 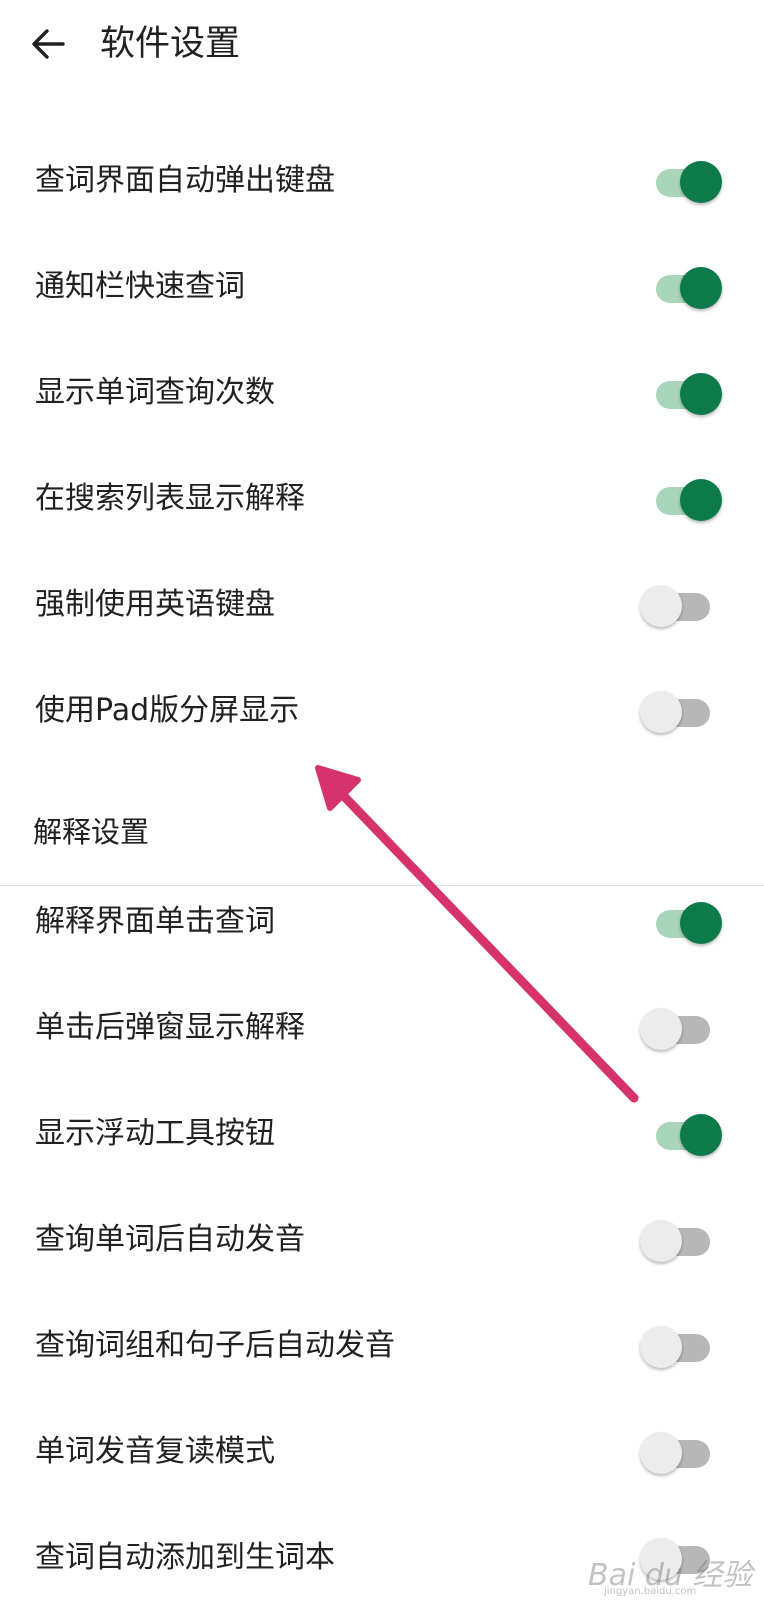 I want to click on setting-row-tap-lookup: 解释界面单击查词, so click(x=382, y=922).